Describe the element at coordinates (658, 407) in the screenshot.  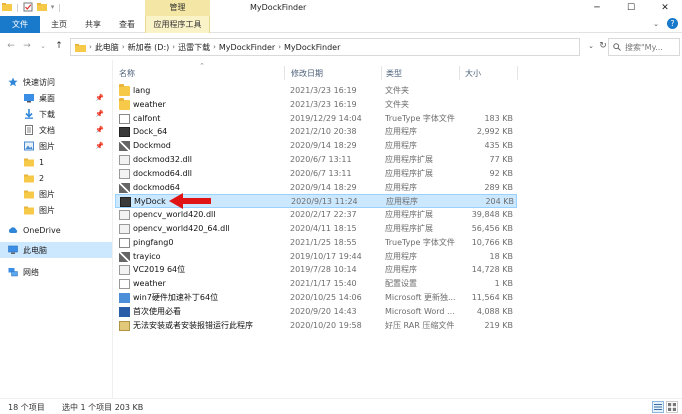
I see `details-view-button` at that location.